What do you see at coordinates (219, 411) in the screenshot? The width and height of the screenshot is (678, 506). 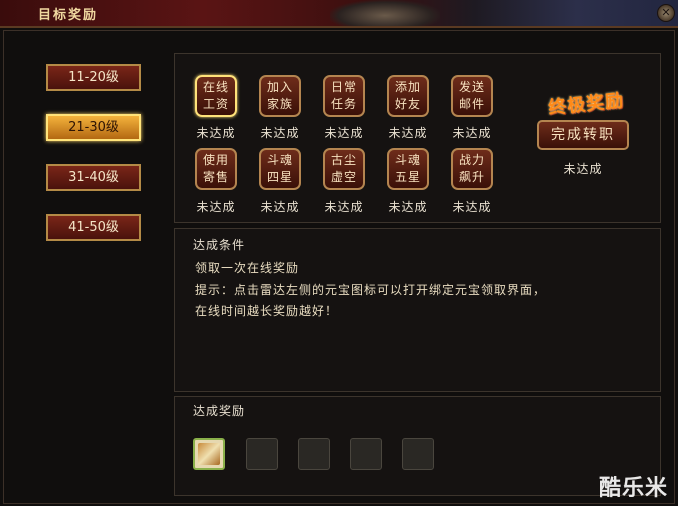 I see `rewards-header: 达成奖励` at bounding box center [219, 411].